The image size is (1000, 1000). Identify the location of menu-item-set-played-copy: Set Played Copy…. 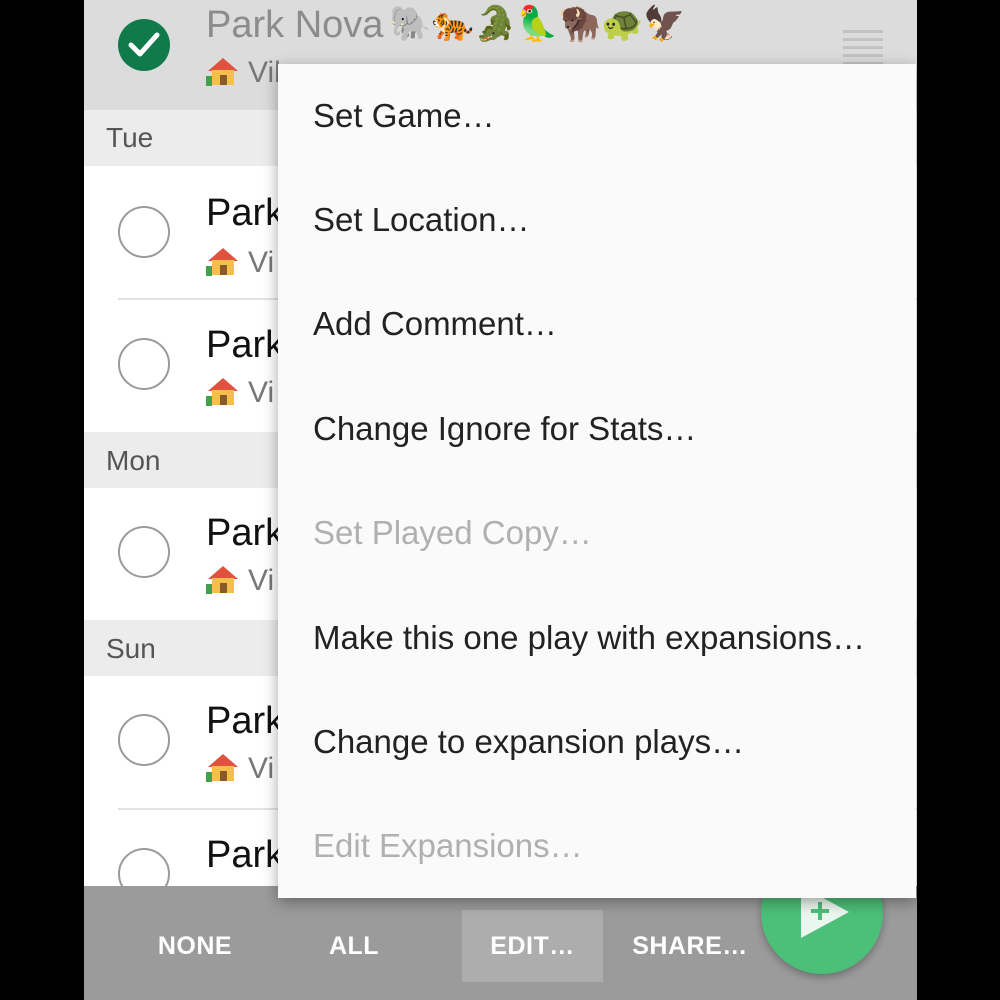
(452, 532).